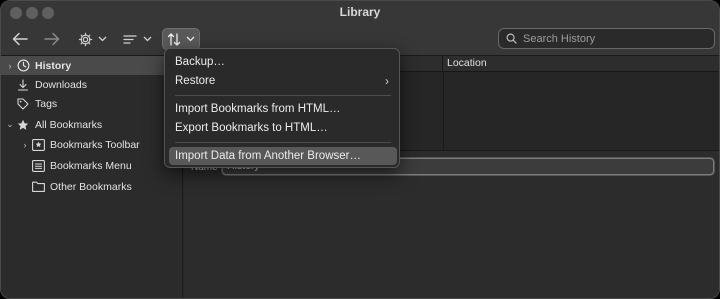 This screenshot has height=299, width=720. Describe the element at coordinates (46, 103) in the screenshot. I see `sidebar-item-label: Tags` at that location.